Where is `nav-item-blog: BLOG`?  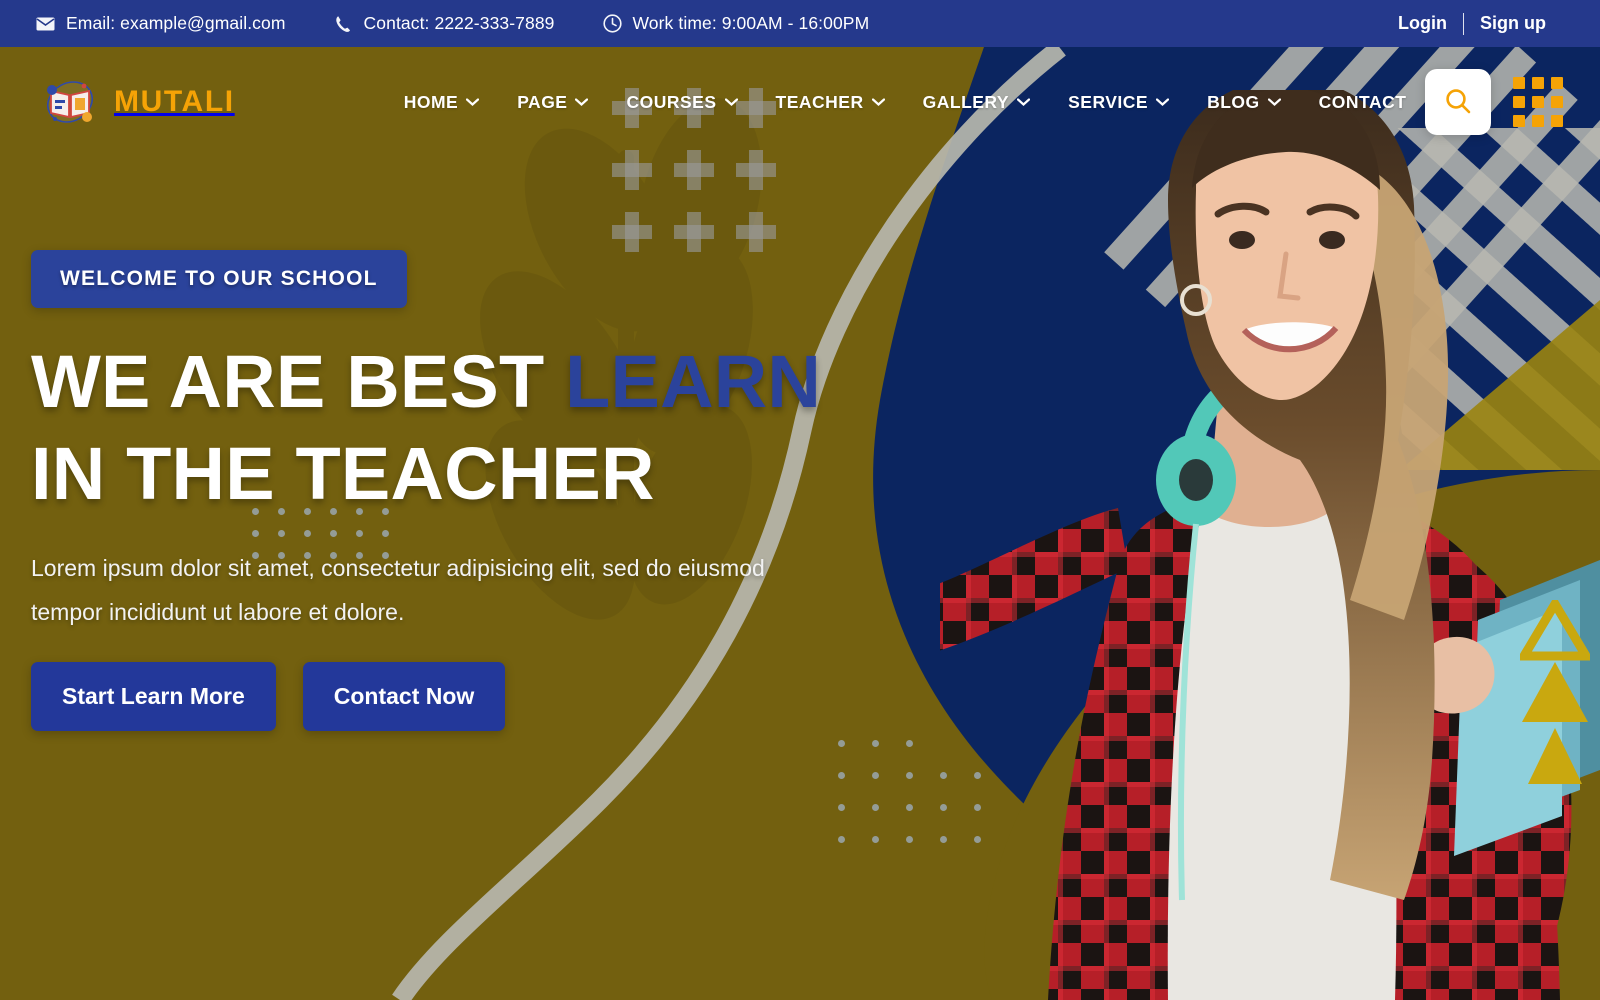
nav-item-blog: BLOG is located at coordinates (1244, 102).